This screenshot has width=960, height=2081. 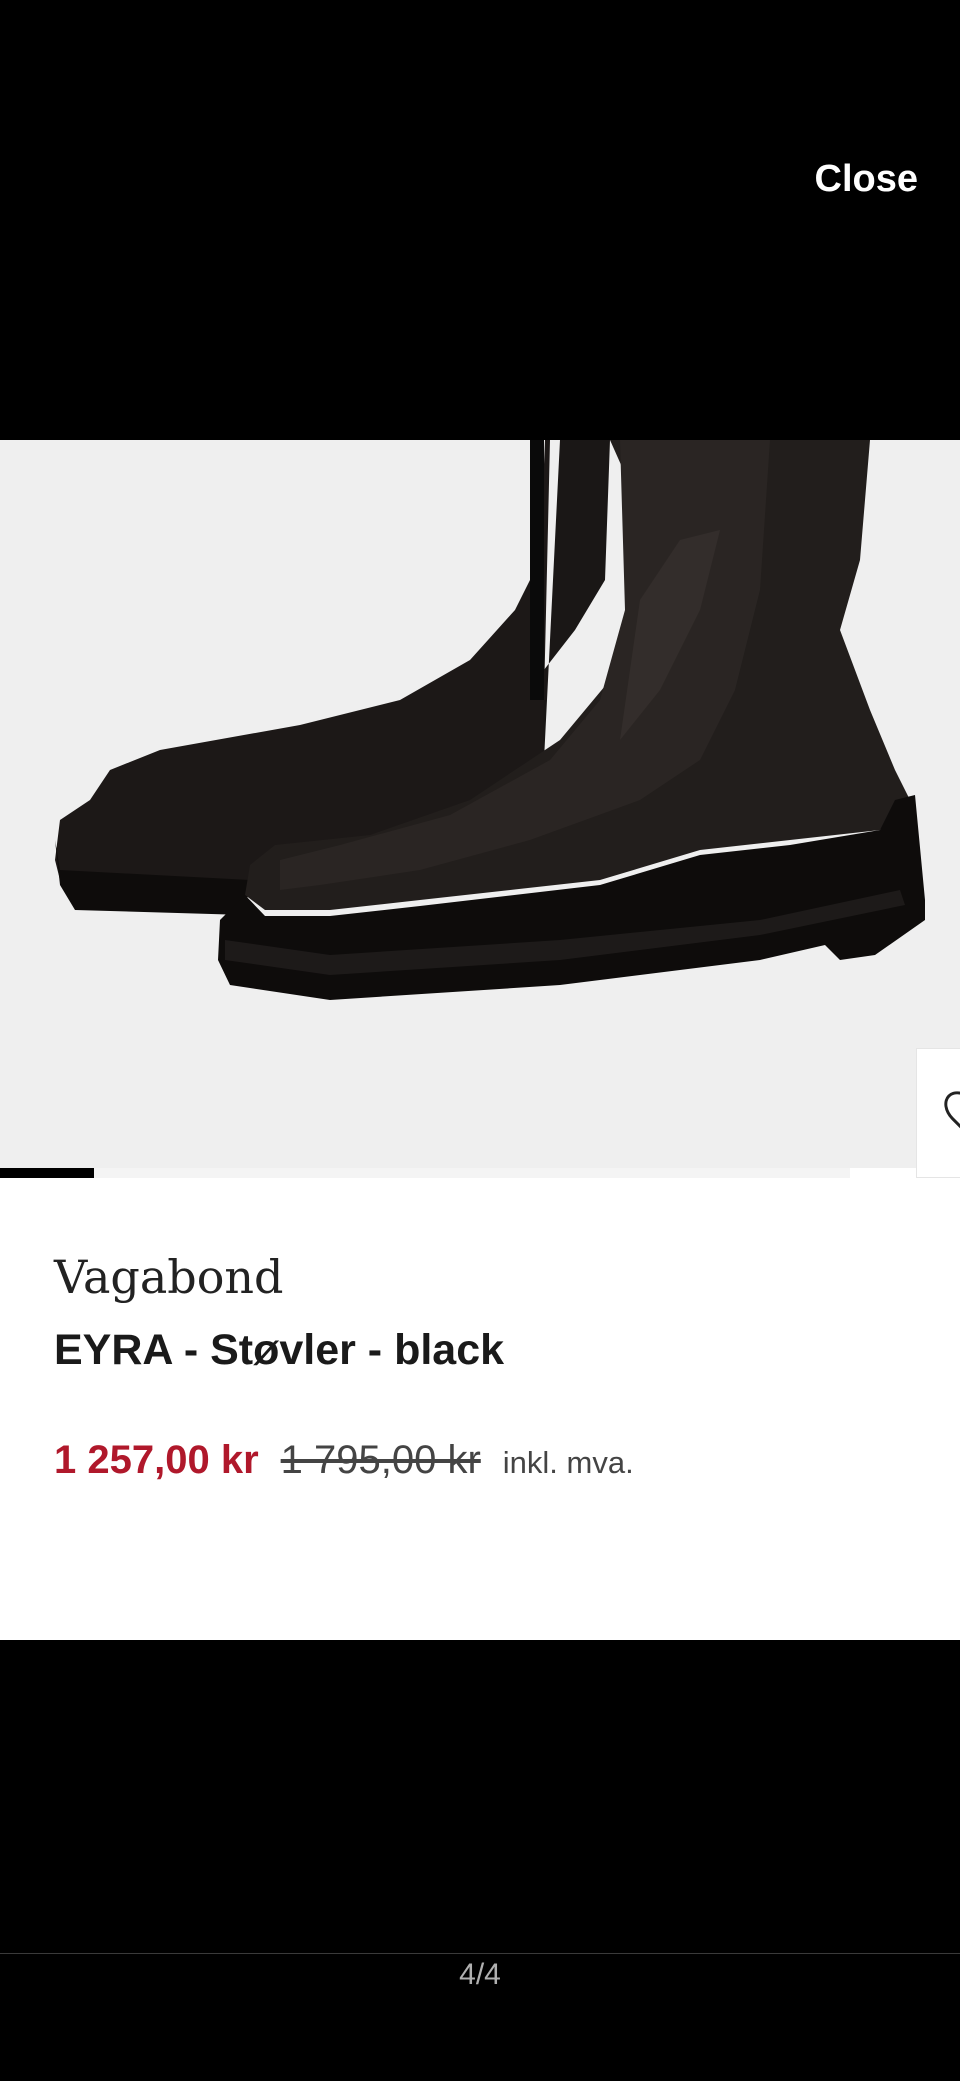 What do you see at coordinates (480, 1974) in the screenshot?
I see `image-pager: 4/4` at bounding box center [480, 1974].